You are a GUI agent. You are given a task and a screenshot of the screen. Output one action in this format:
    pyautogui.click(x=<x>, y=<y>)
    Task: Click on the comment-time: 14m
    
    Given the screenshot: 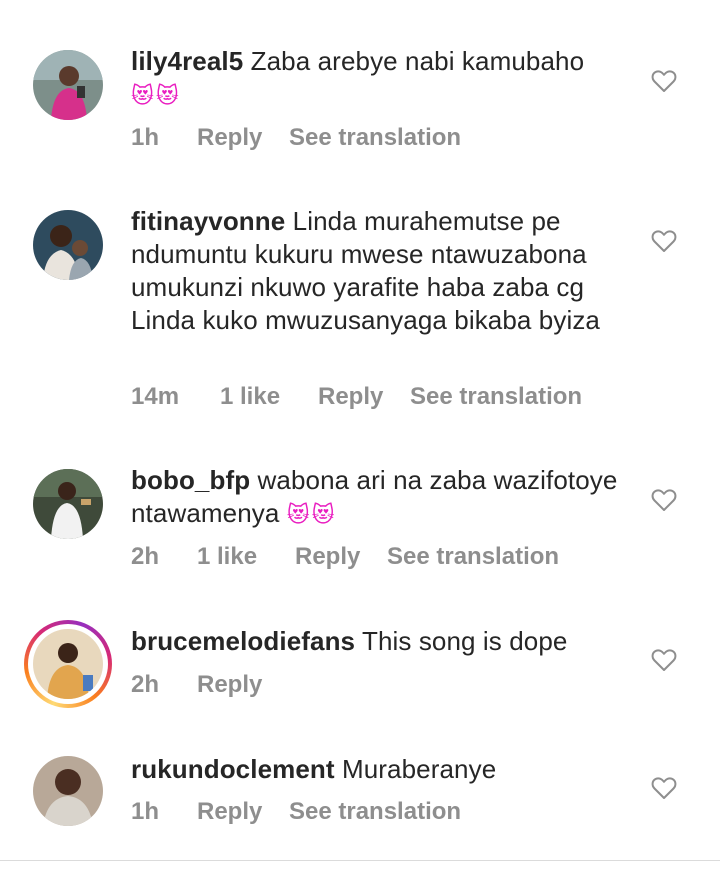 What is the action you would take?
    pyautogui.click(x=155, y=396)
    